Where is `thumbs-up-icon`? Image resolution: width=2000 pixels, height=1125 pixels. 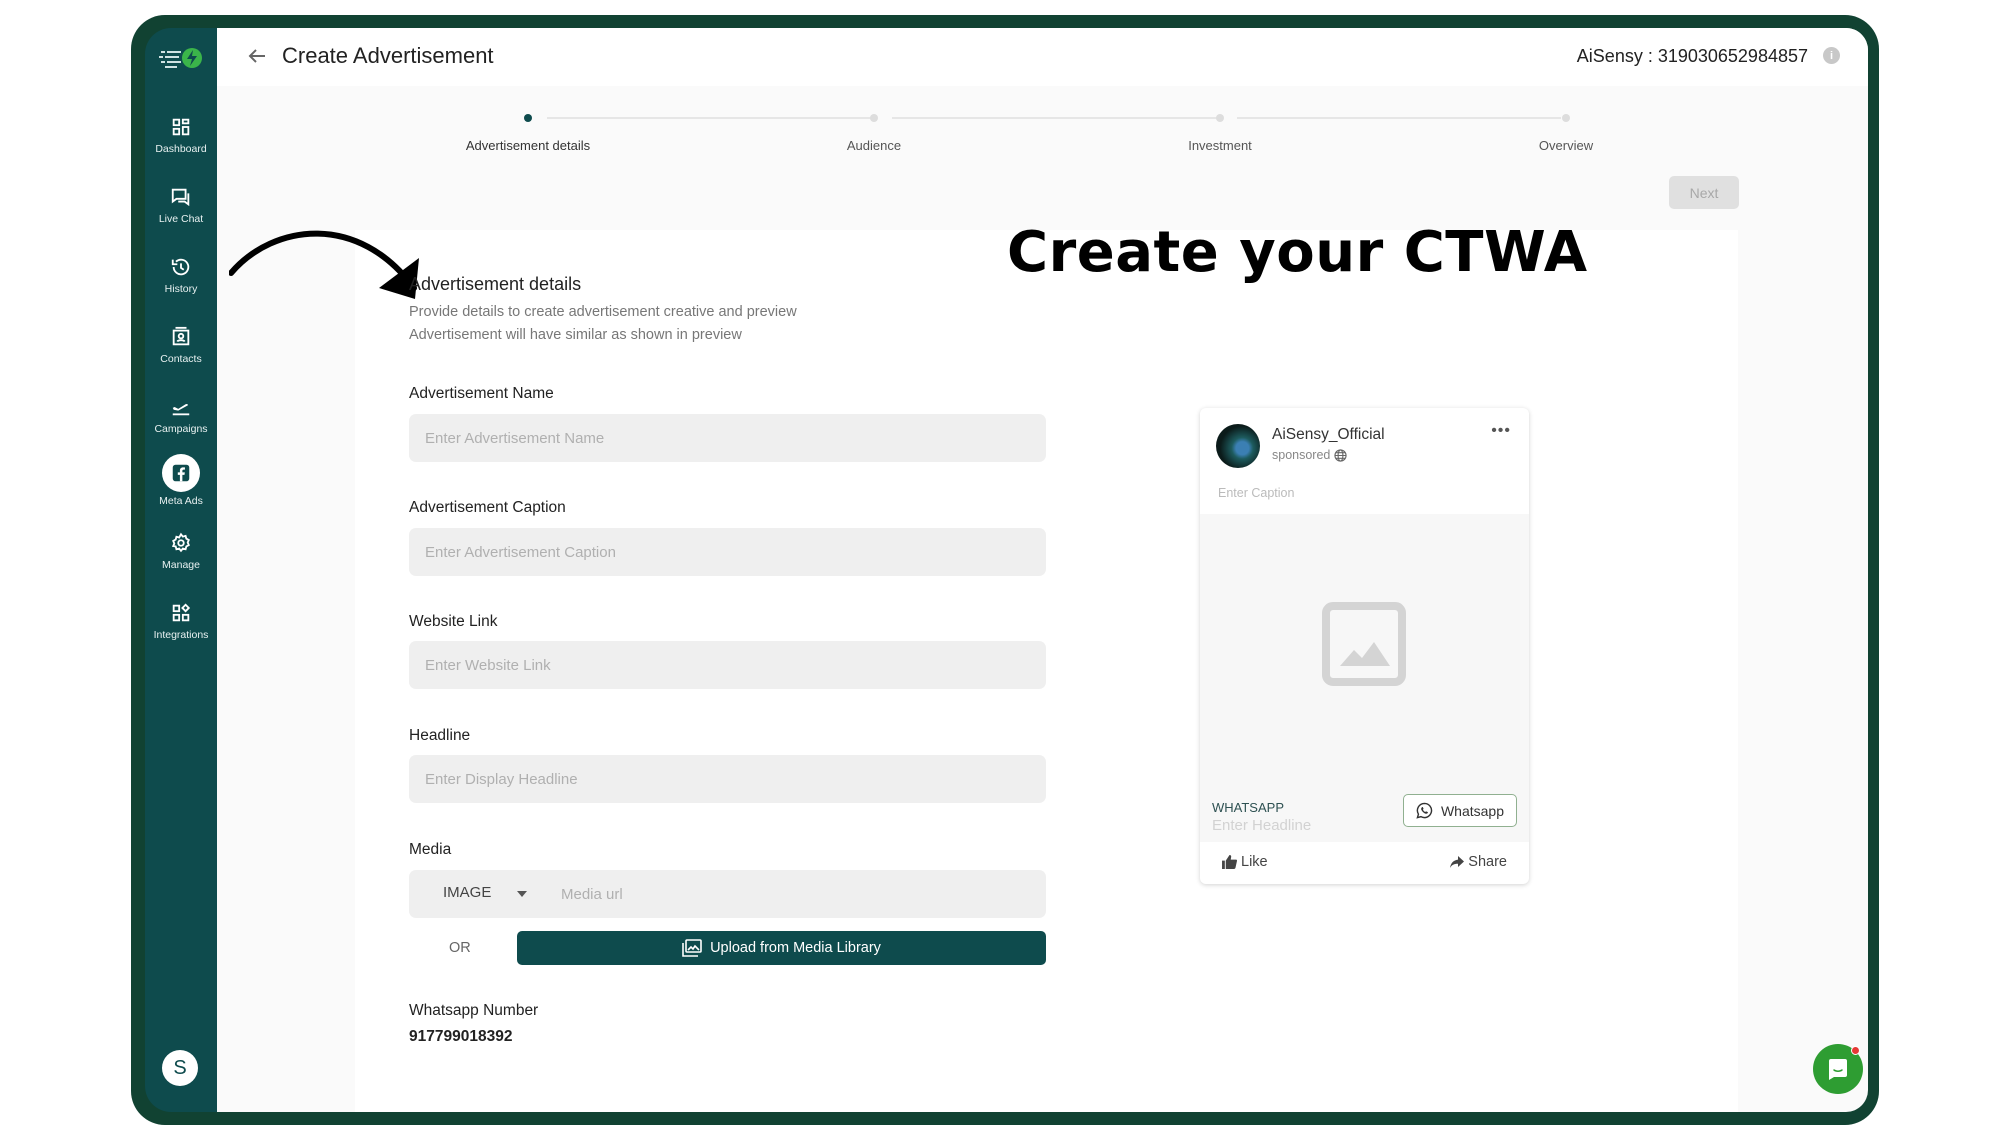
thumbs-up-icon is located at coordinates (1229, 862).